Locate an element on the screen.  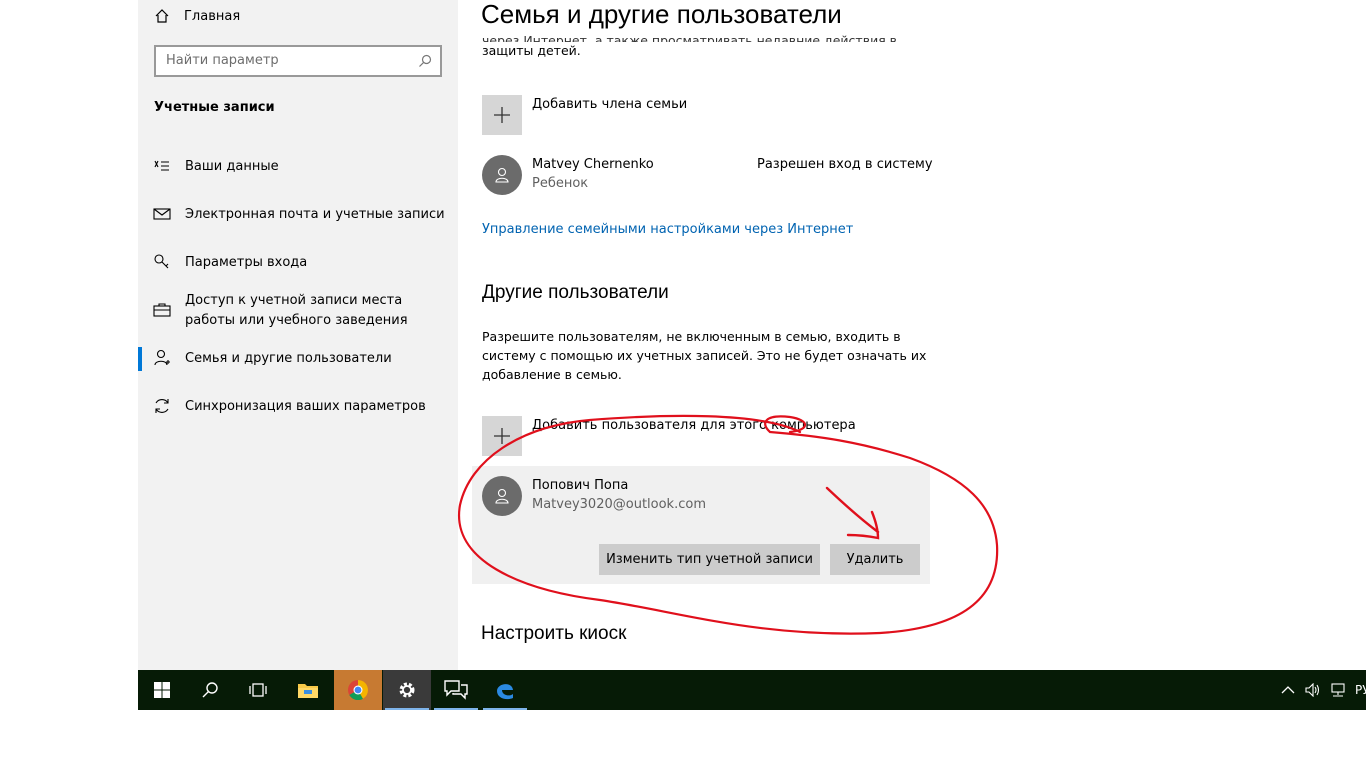
sync-icon is located at coordinates (162, 406).